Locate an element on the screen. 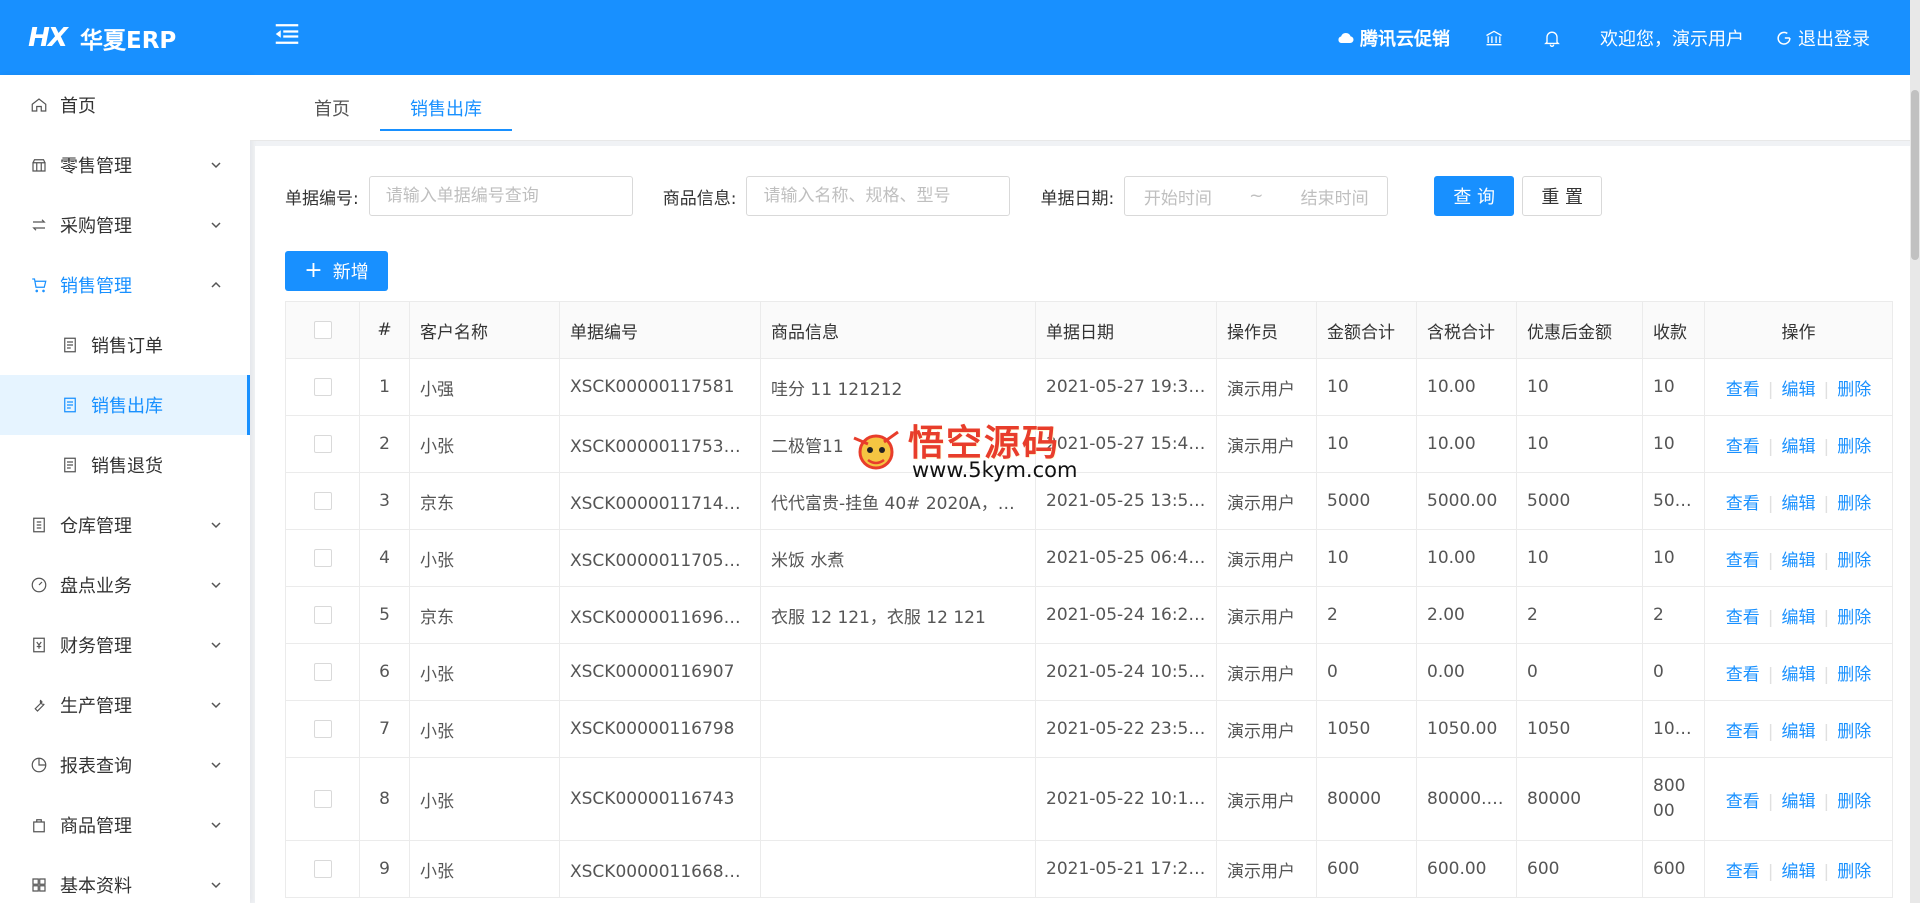  tab-home: 首页 is located at coordinates (332, 108).